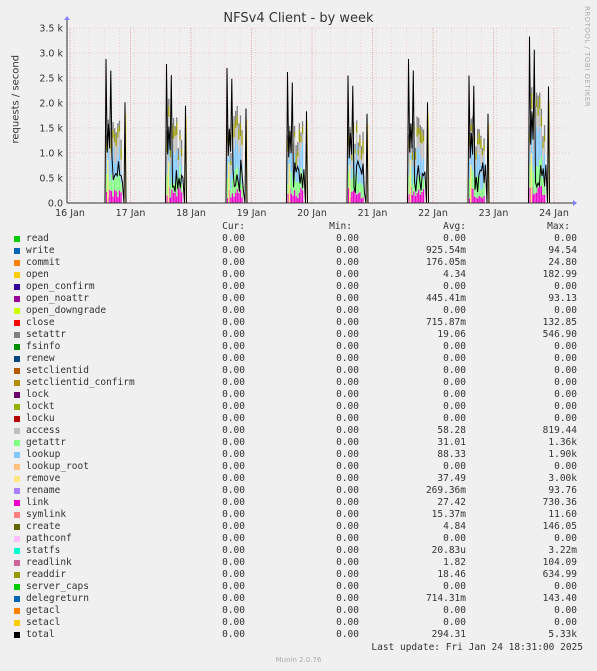 The height and width of the screenshot is (671, 597). Describe the element at coordinates (298, 563) in the screenshot. I see `legend-row-readlink: readlink 0.00 0.00 1.82 104.09` at that location.